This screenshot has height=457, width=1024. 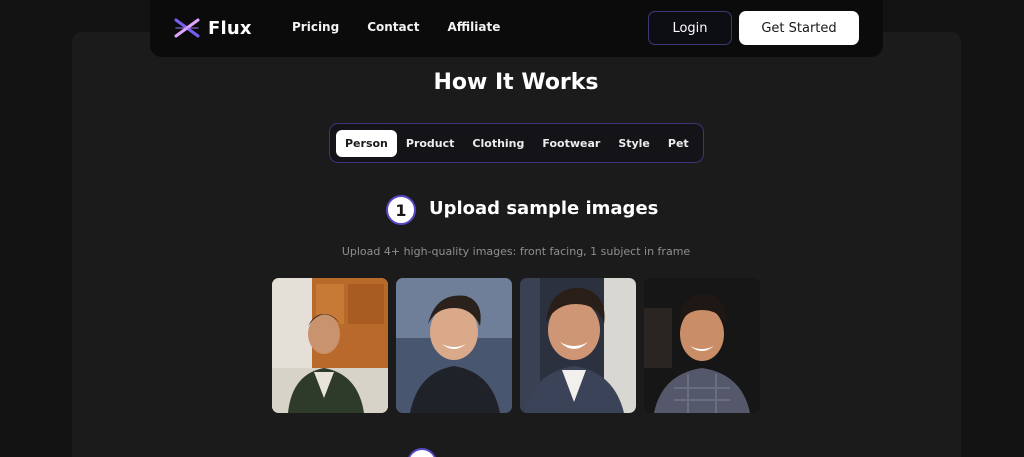 What do you see at coordinates (315, 27) in the screenshot?
I see `nav-link-pricing: Pricing` at bounding box center [315, 27].